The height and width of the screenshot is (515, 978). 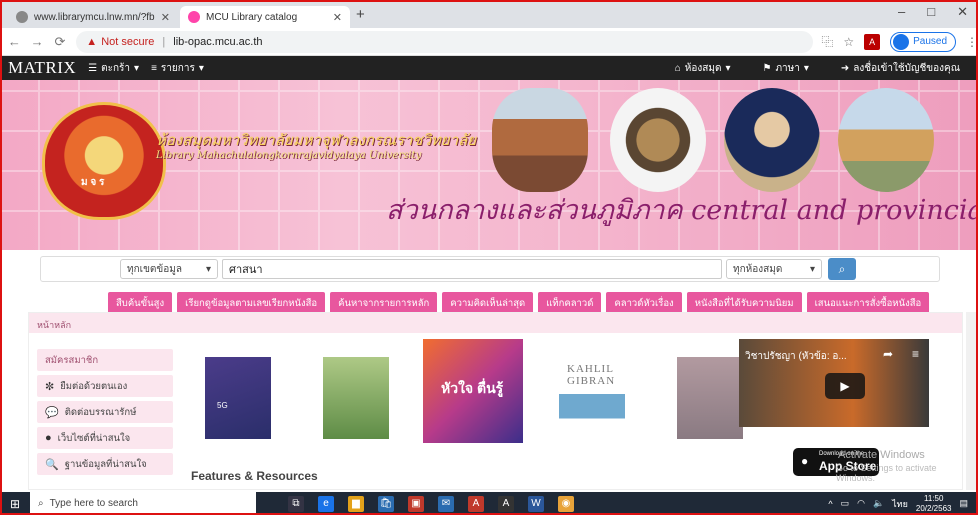 I want to click on browser-extensions: ⿻ ☆ A Paused ⋮, so click(x=899, y=41).